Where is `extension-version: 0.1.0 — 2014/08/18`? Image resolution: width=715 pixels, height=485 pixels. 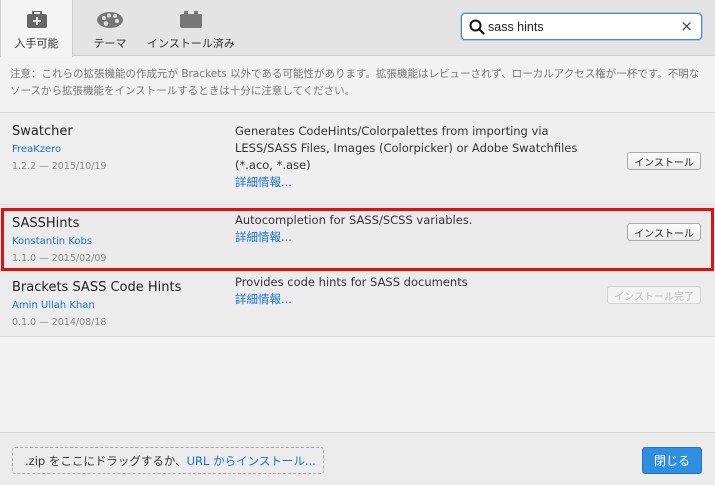 extension-version: 0.1.0 — 2014/08/18 is located at coordinates (59, 322).